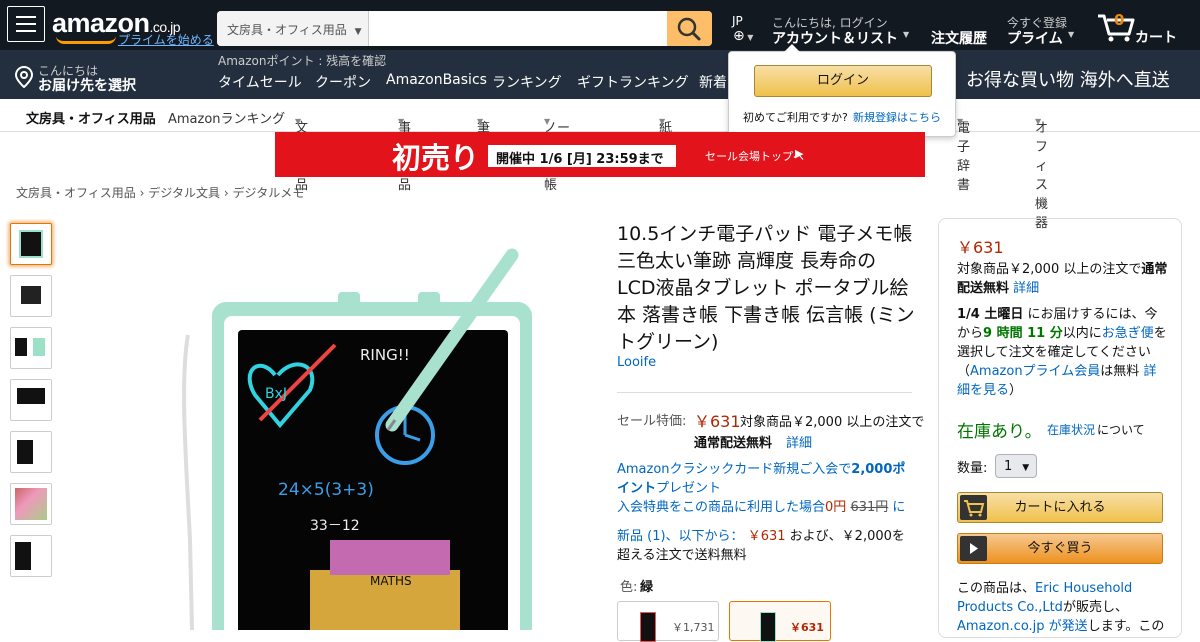  What do you see at coordinates (1026, 288) in the screenshot?
I see `buybox-ship-details: 詳細` at bounding box center [1026, 288].